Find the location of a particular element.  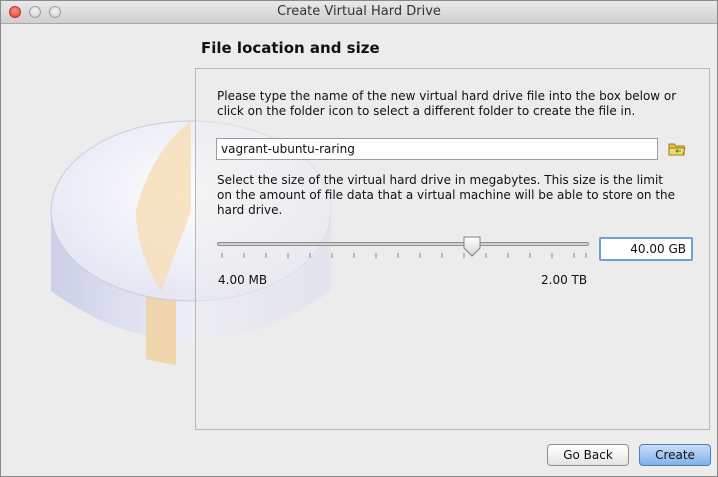

window-title: Create Virtual Hard Drive is located at coordinates (359, 11).